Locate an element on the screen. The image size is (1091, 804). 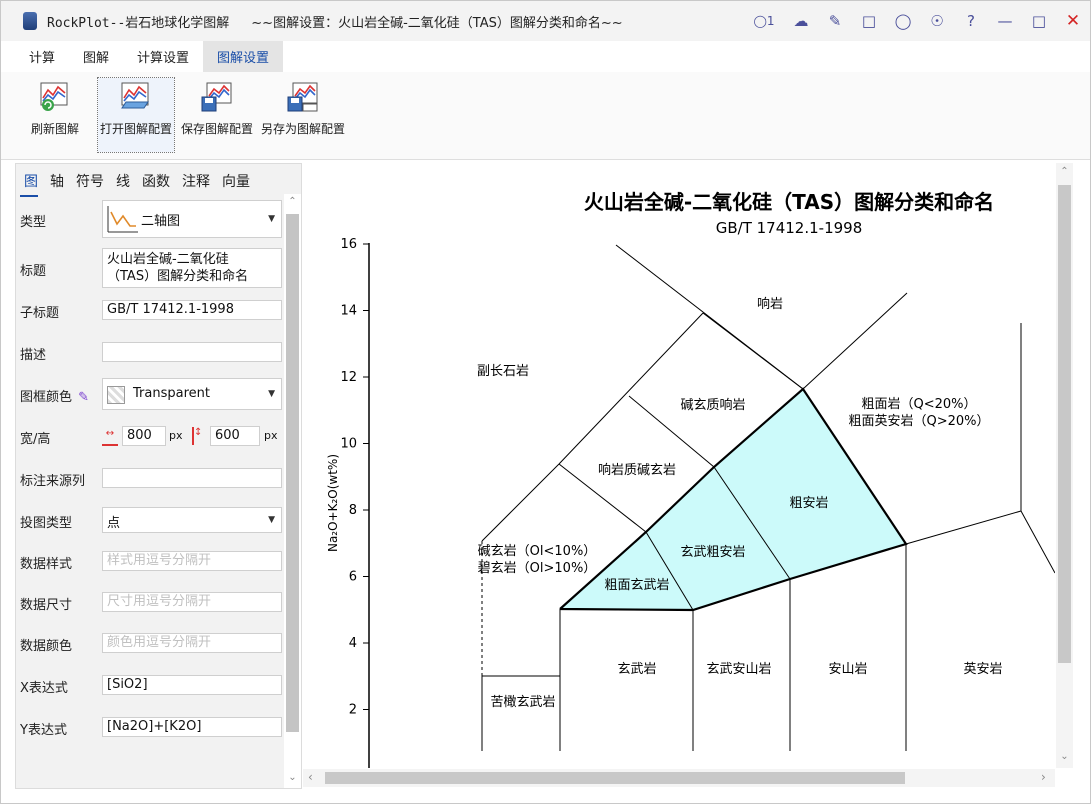
field-label-picrobasalt: 苦橄玄武岩 is located at coordinates (522, 702).